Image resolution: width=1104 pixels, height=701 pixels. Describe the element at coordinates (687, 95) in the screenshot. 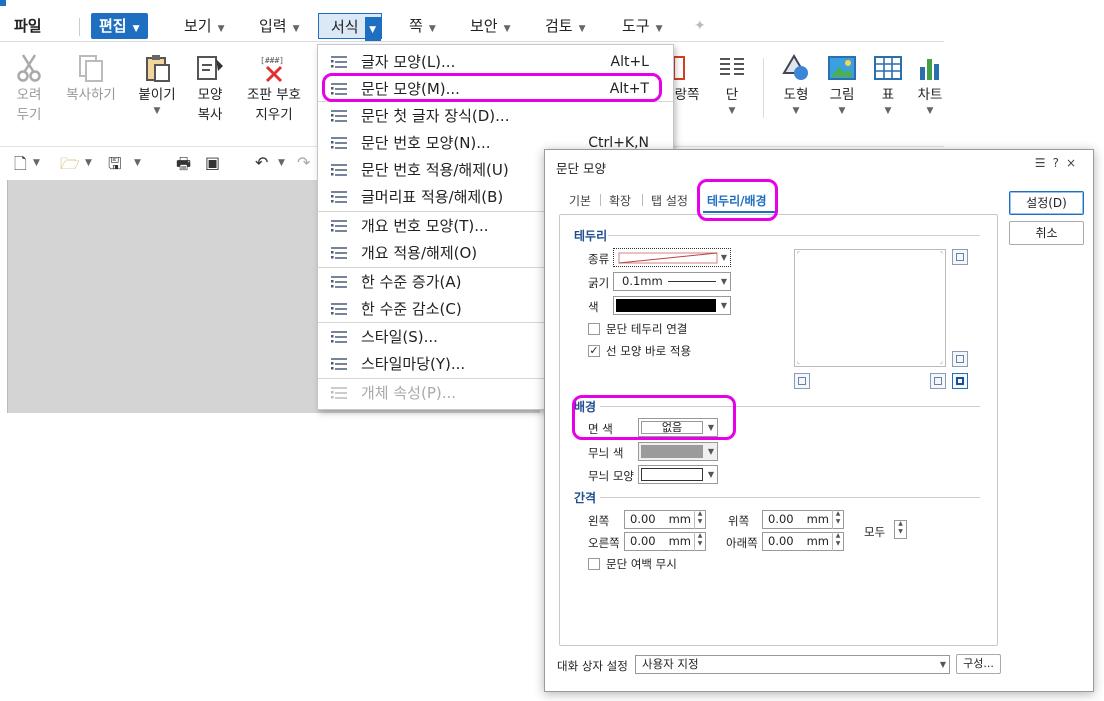

I see `page-side-label: 랑쪽` at that location.